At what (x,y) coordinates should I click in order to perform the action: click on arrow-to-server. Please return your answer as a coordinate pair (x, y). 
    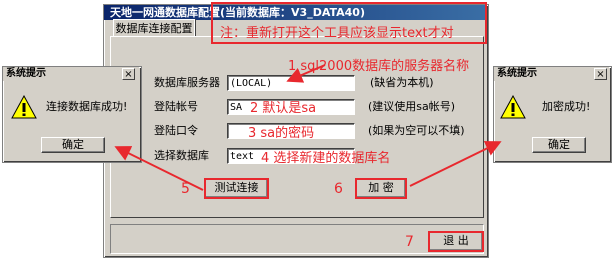
    Looking at the image, I should click on (306, 73).